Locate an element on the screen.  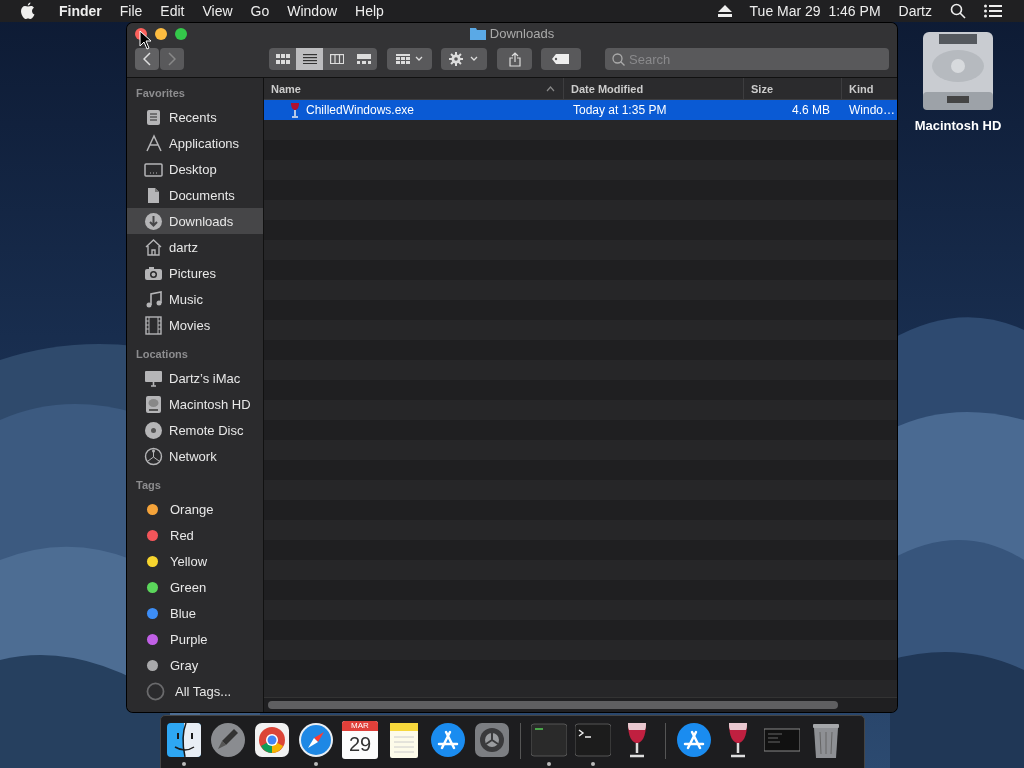
sidebar-item: dartz is located at coordinates (195, 247).